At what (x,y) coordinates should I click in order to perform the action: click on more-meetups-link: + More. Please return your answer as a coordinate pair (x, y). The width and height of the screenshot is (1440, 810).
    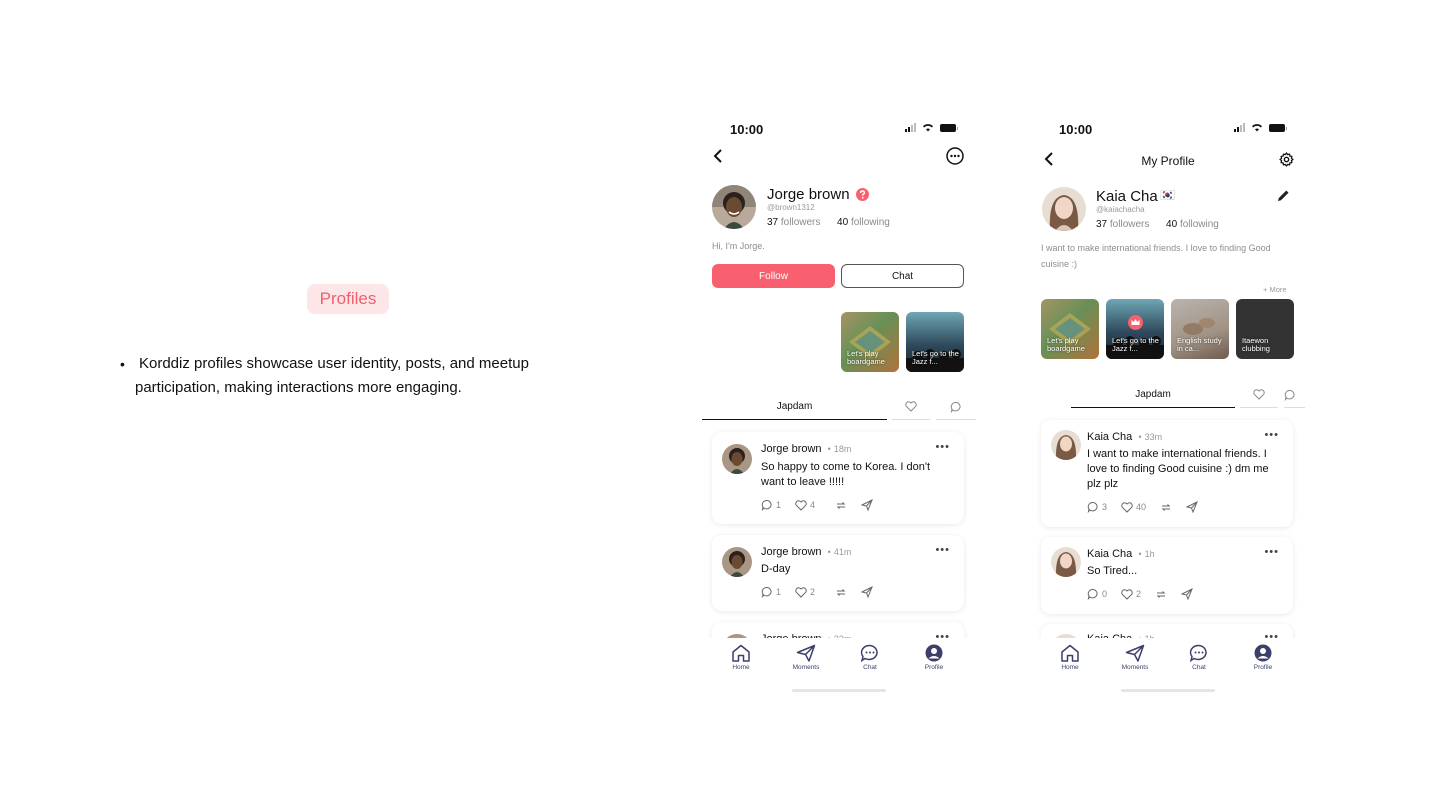
    Looking at the image, I should click on (1275, 289).